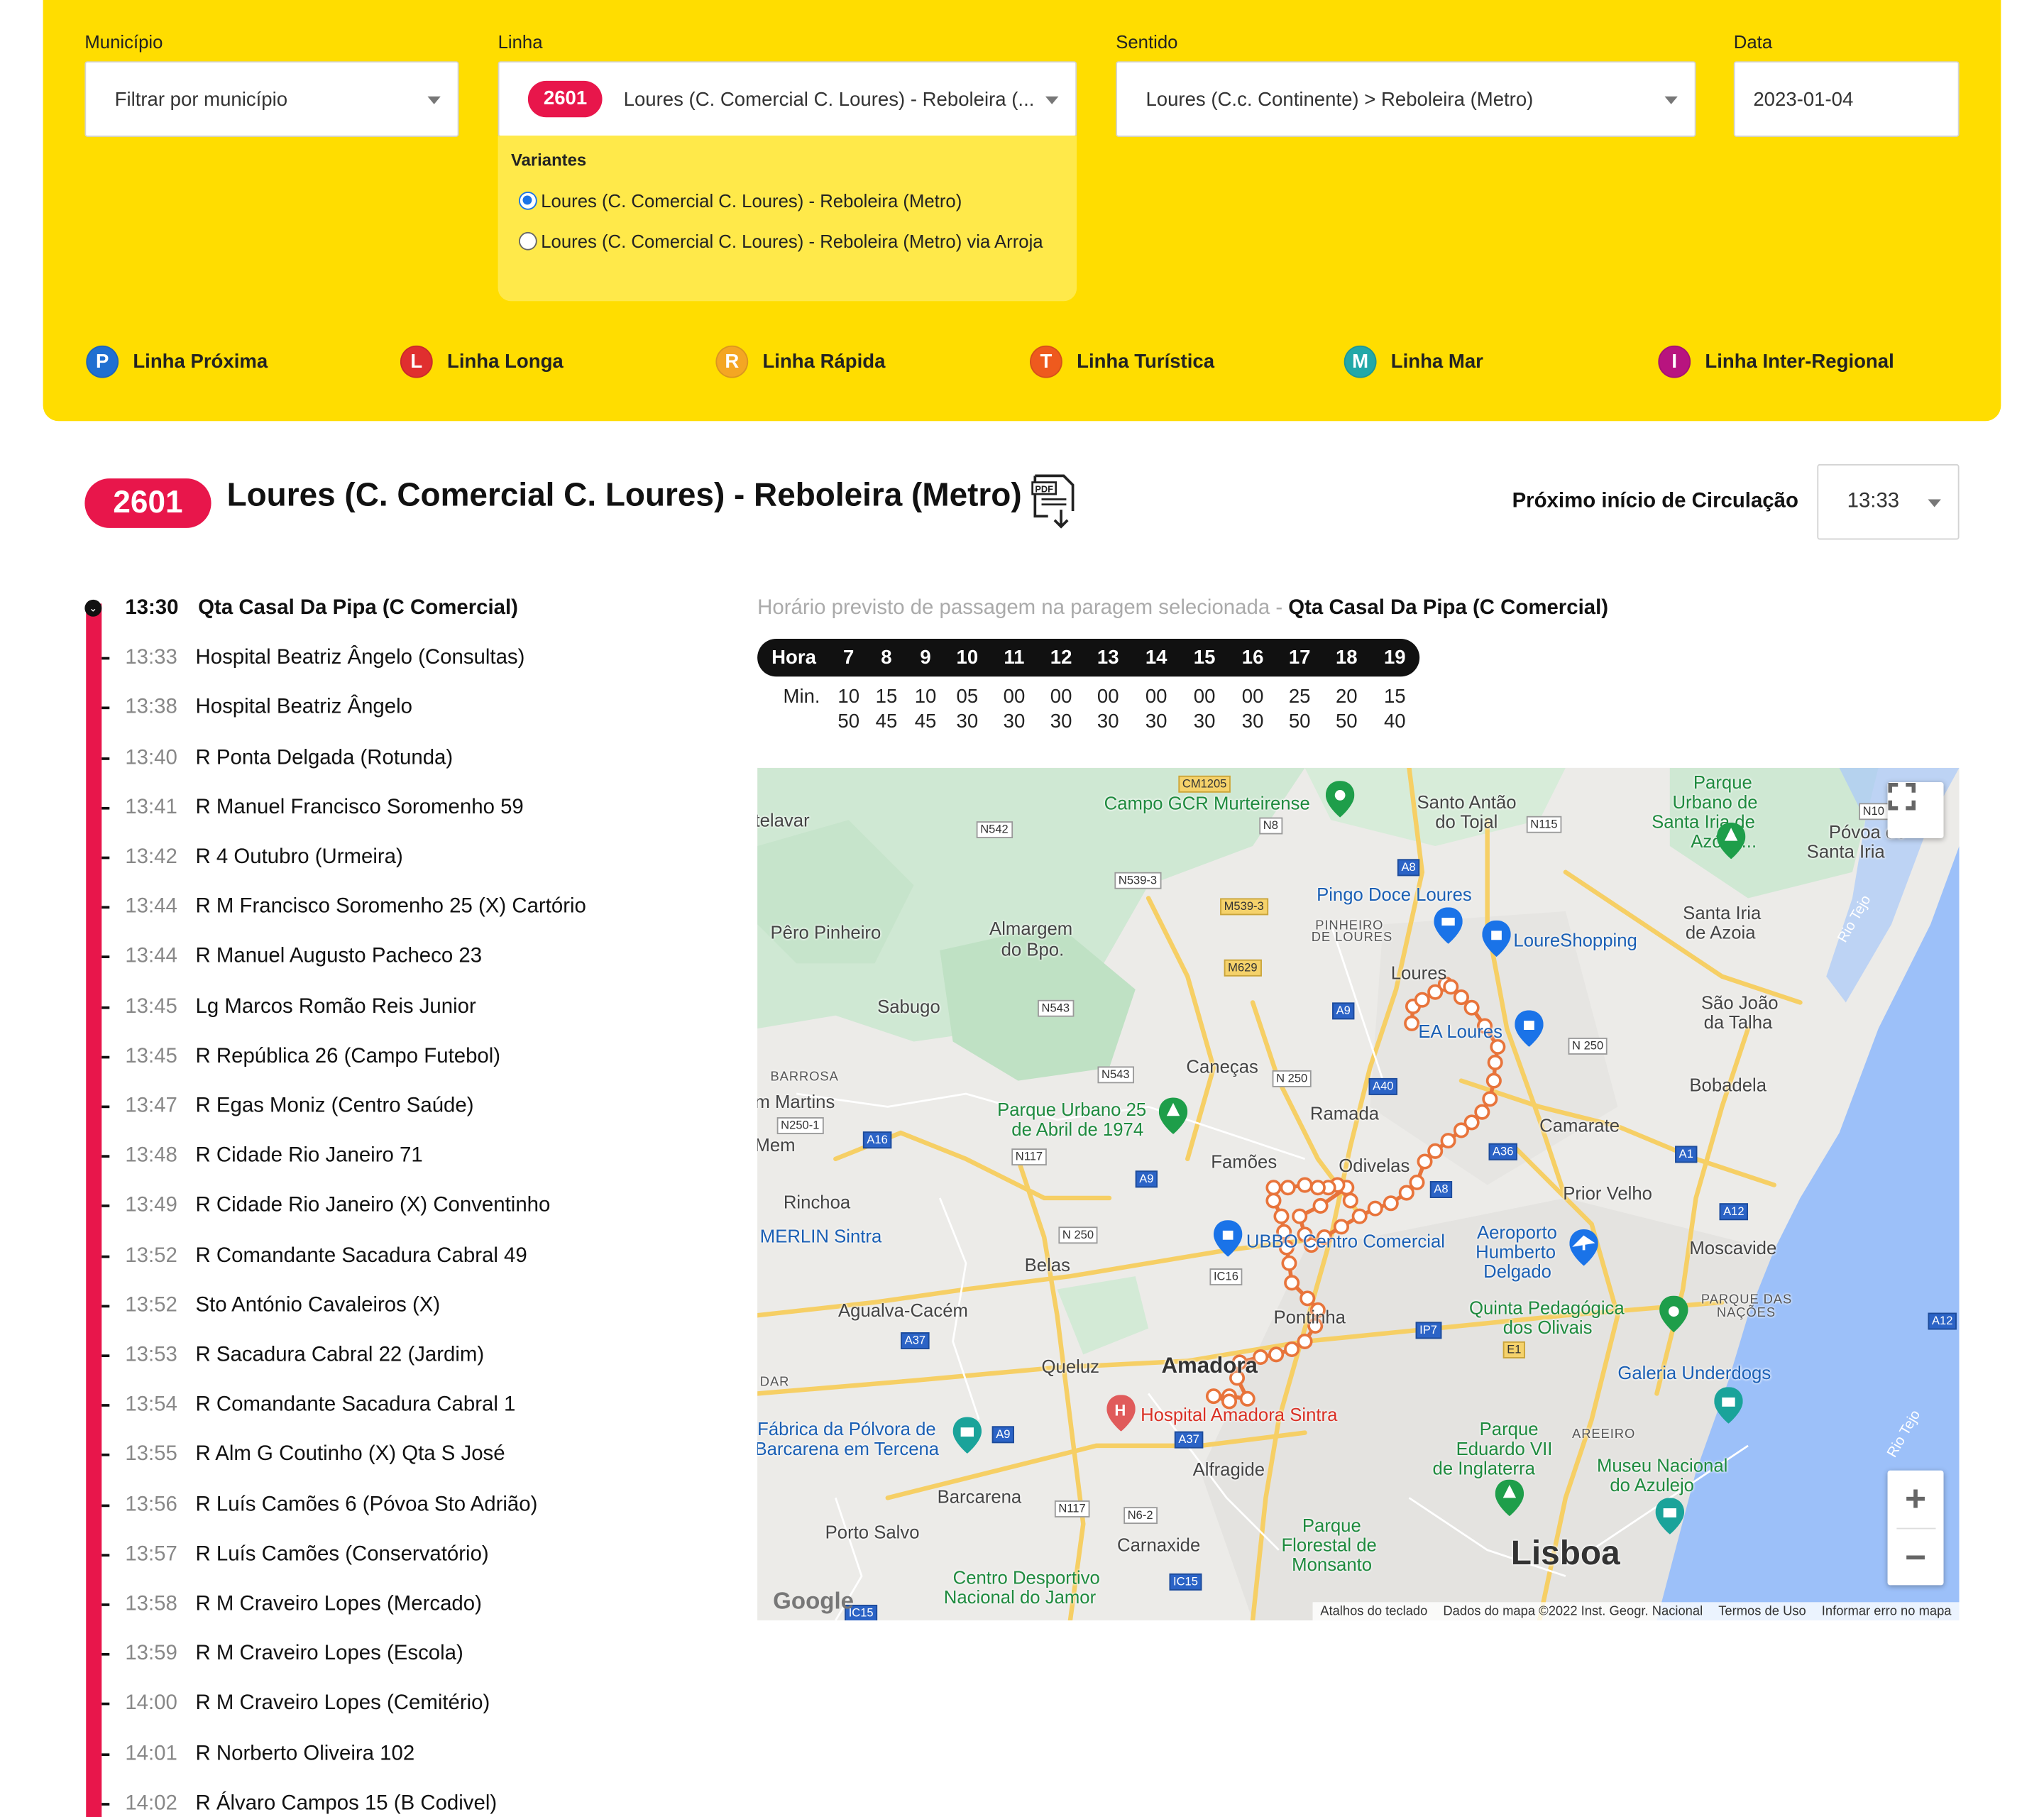 The image size is (2044, 1817). What do you see at coordinates (342, 1703) in the screenshot?
I see `stop-name: R M Craveiro Lopes (Cemitério)` at bounding box center [342, 1703].